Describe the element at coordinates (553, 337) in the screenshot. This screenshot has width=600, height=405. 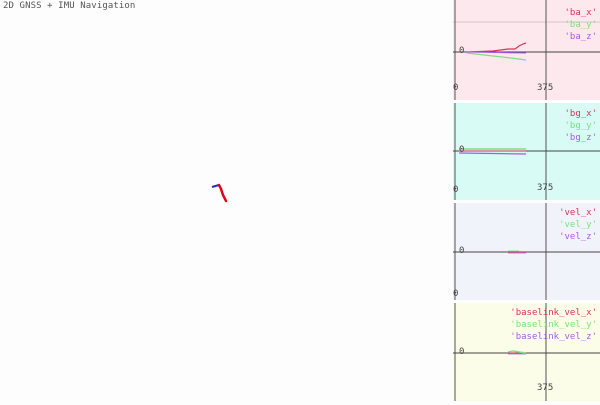
I see `legend-label-z: 'baselink_vel_z'` at that location.